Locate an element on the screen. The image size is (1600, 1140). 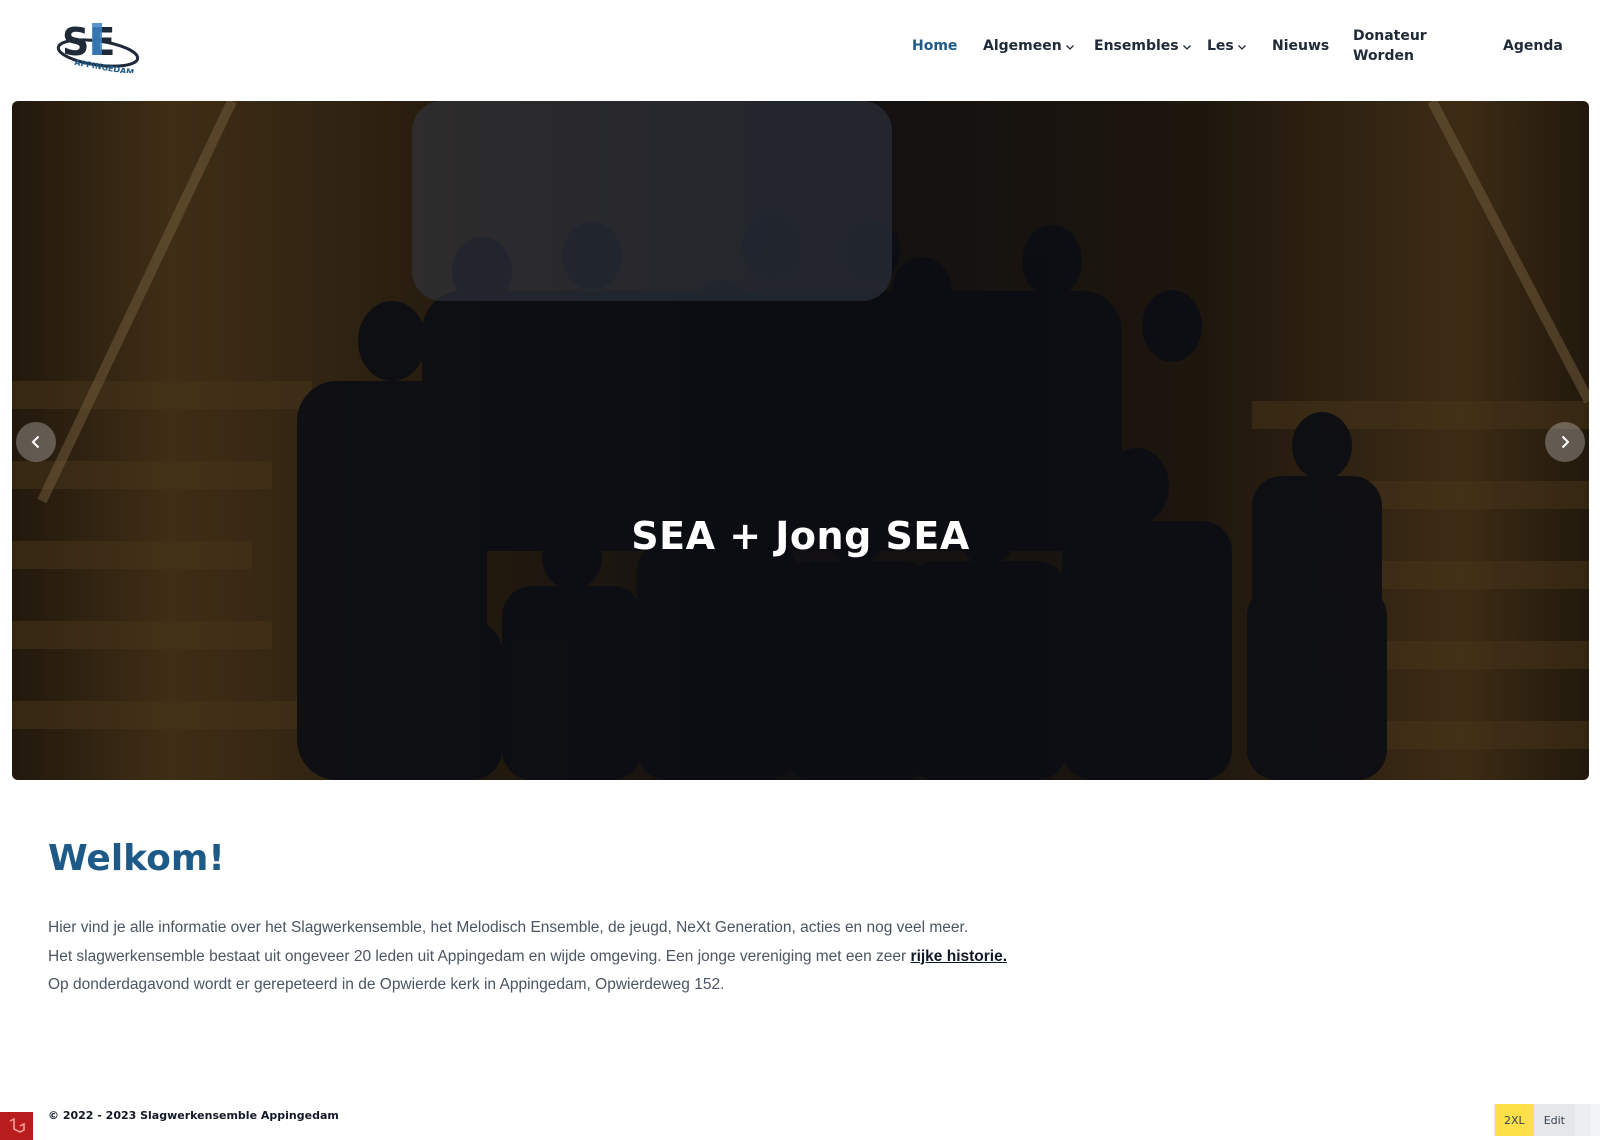
laravel-icon is located at coordinates (17, 1125).